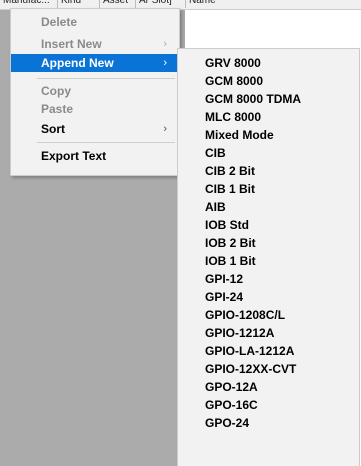 The height and width of the screenshot is (466, 361). I want to click on submenu-item: CIB 1 Bit, so click(269, 189).